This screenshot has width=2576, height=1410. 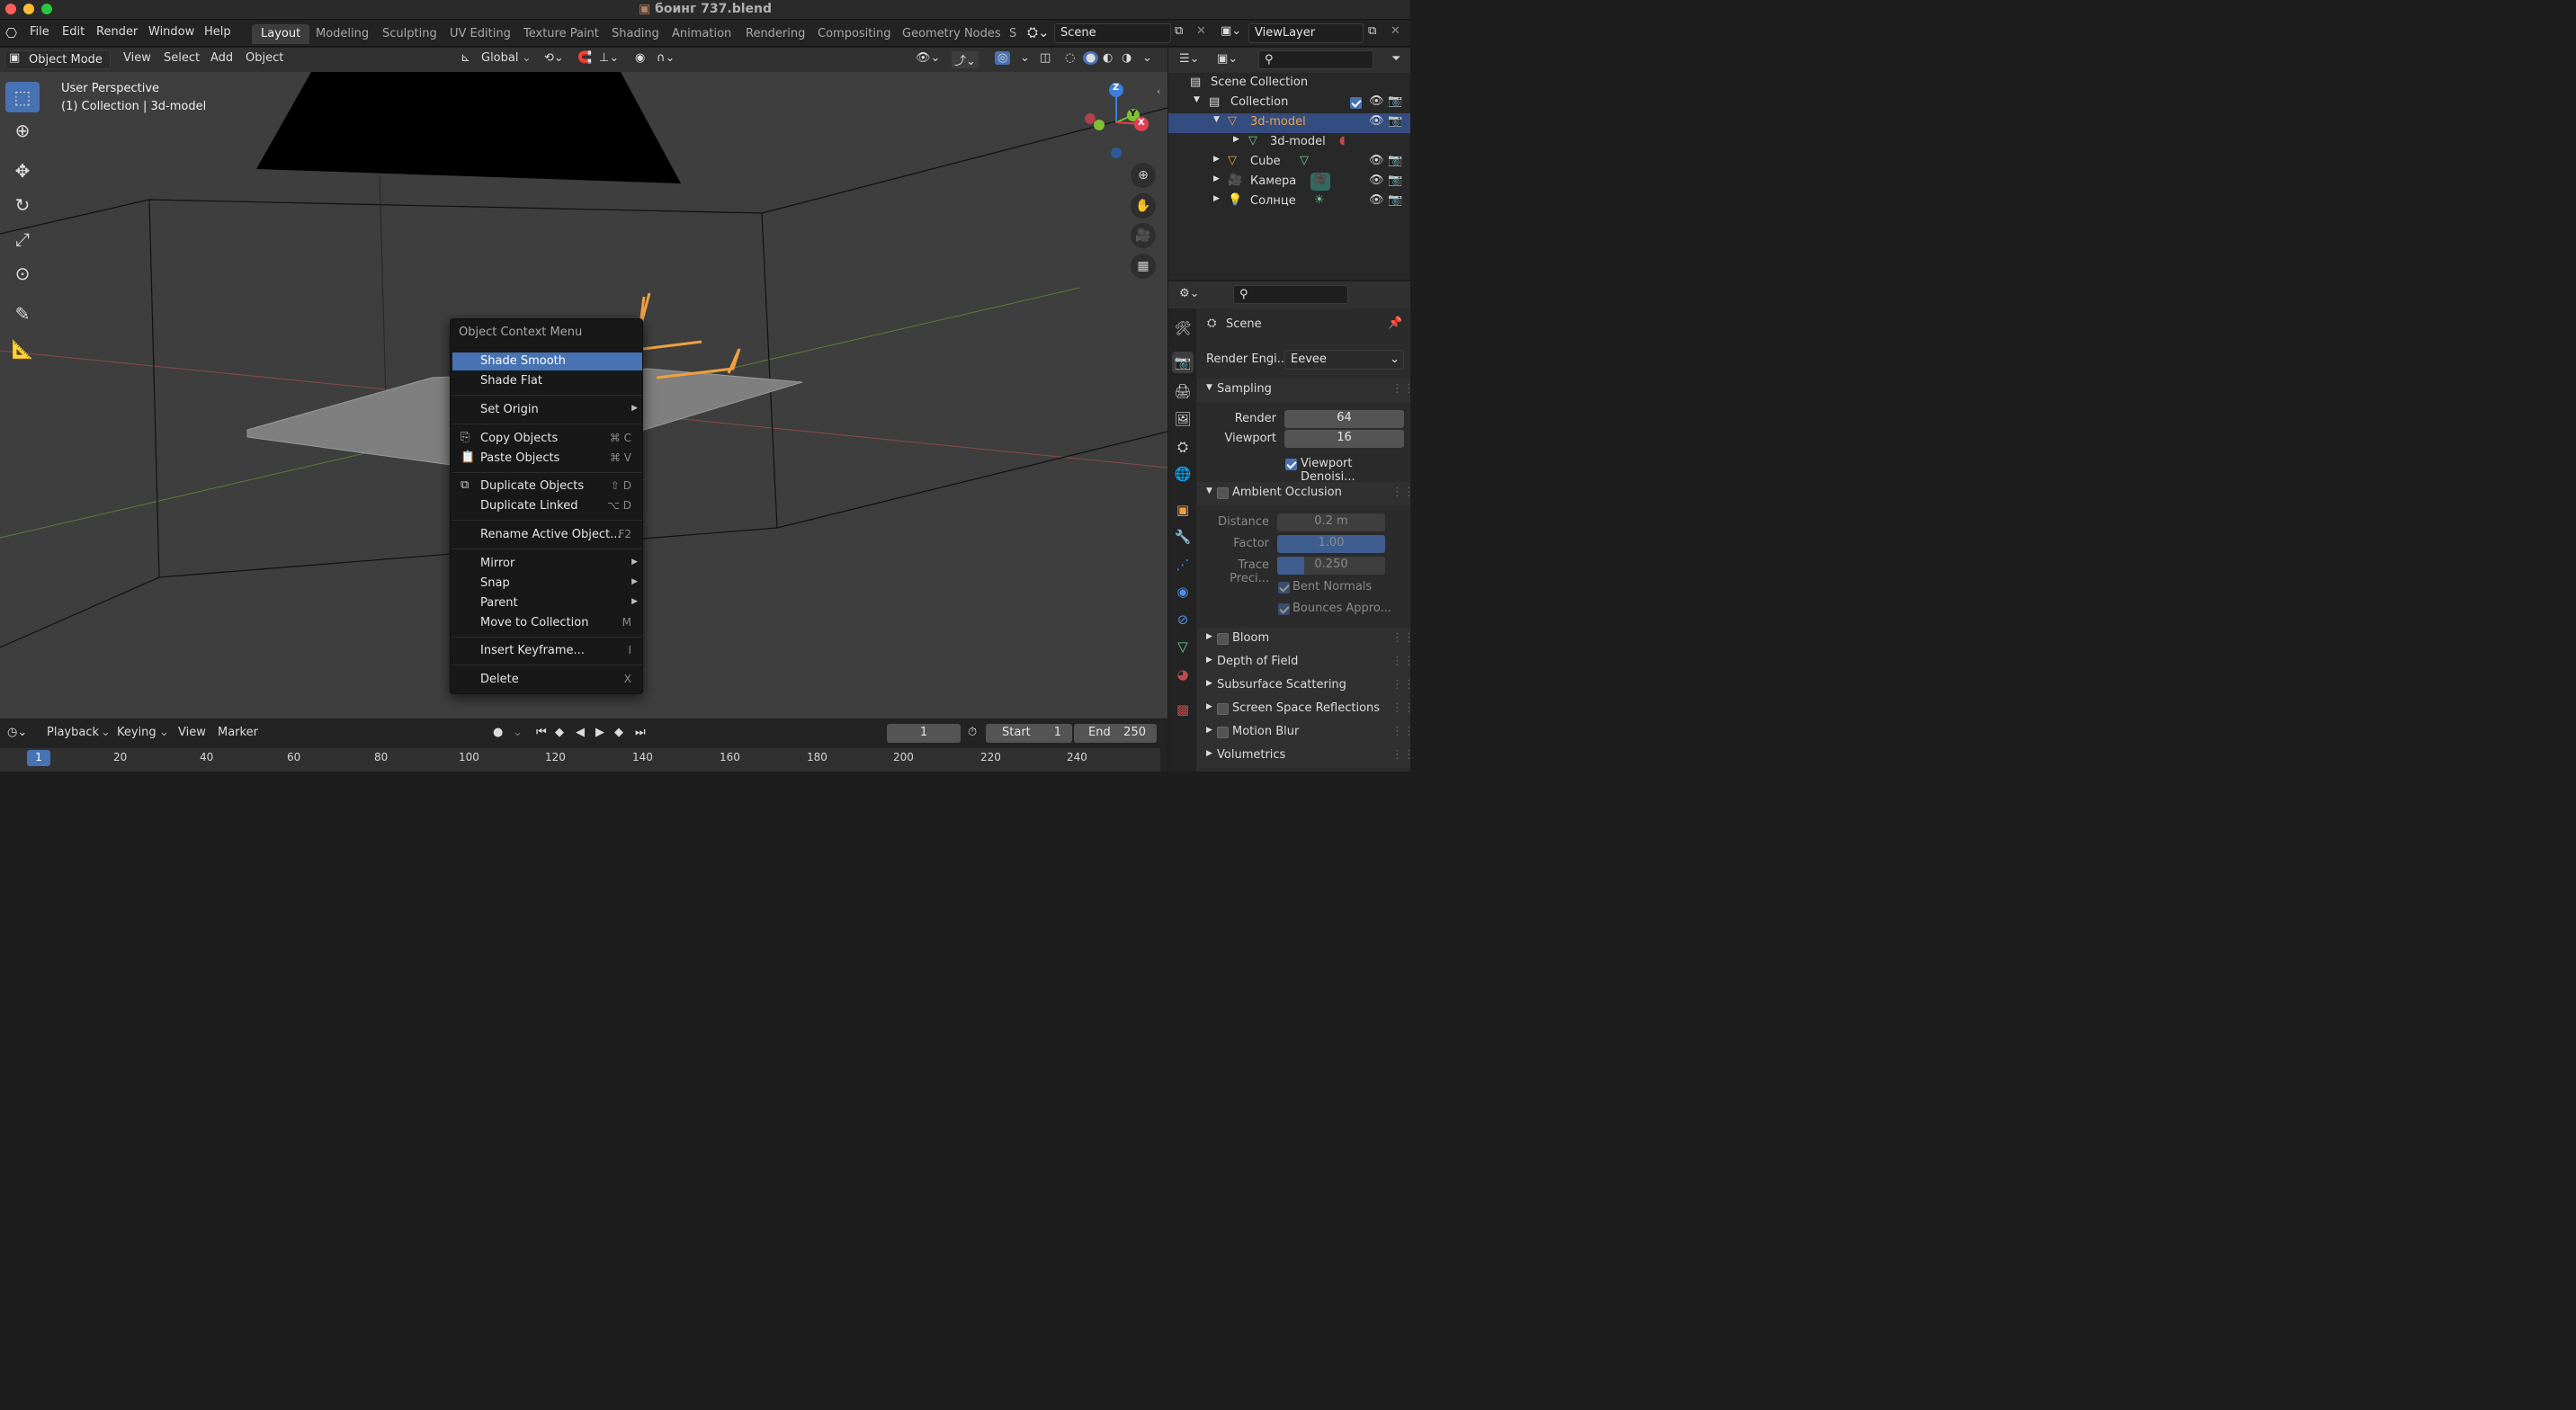 I want to click on tab-scripting: S, so click(x=1013, y=34).